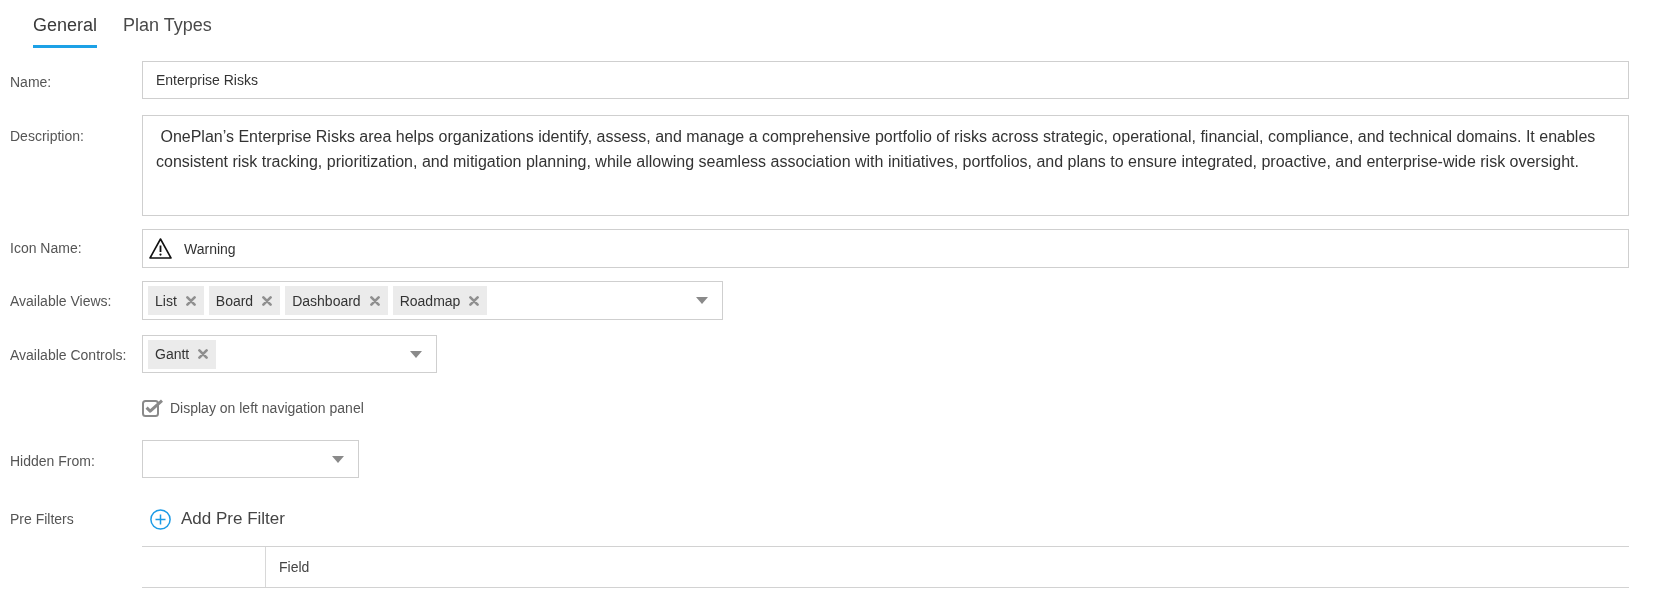  Describe the element at coordinates (166, 300) in the screenshot. I see `tag-label: List` at that location.